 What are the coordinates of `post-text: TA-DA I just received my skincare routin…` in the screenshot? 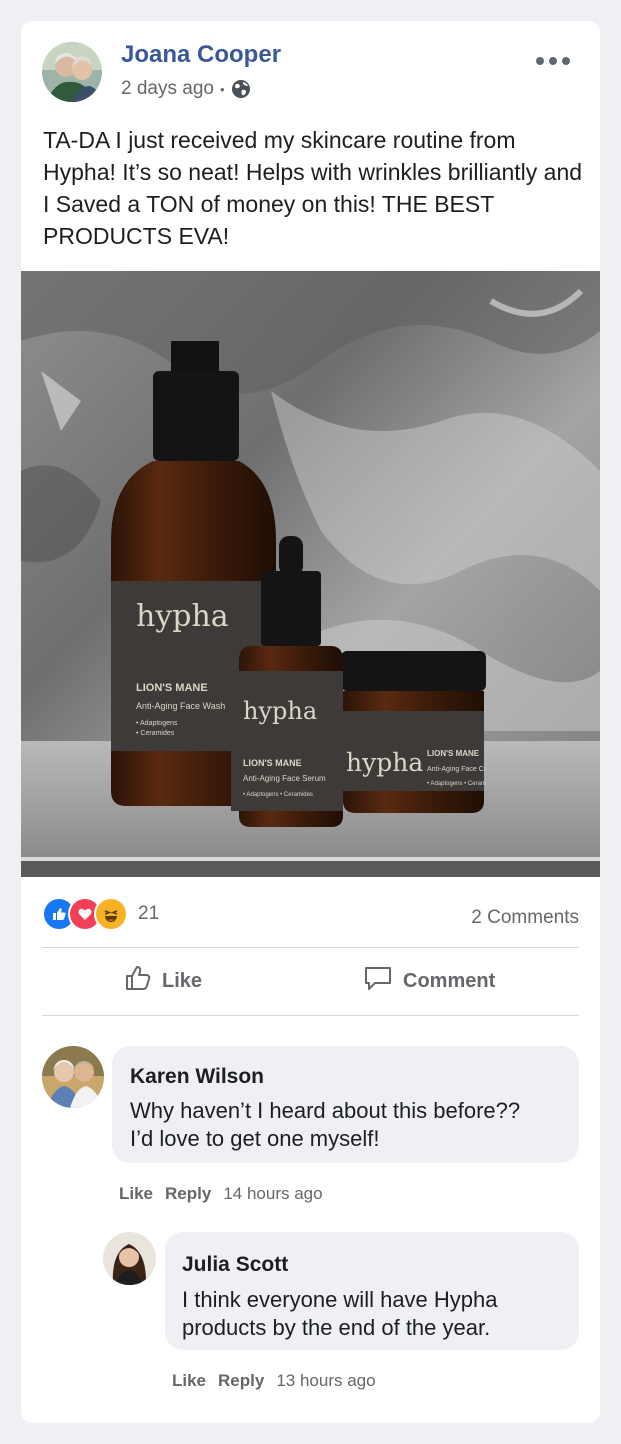 It's located at (313, 188).